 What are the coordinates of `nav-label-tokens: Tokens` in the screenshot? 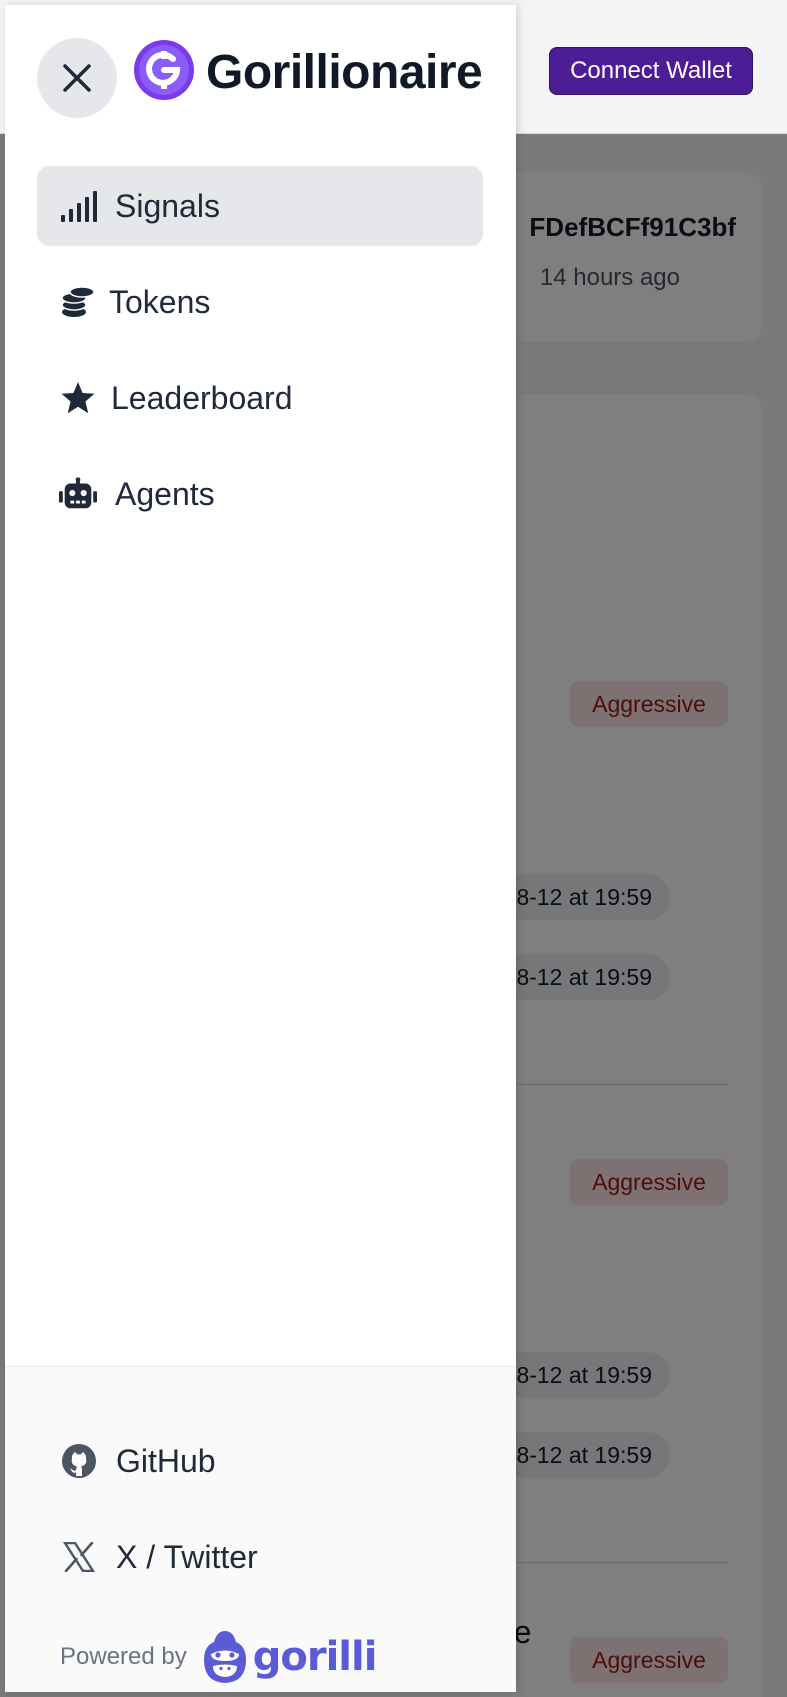 It's located at (160, 301).